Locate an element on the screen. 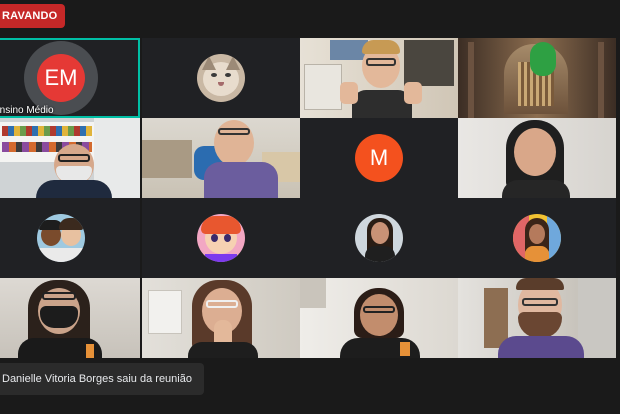  participant-tile-pink is located at coordinates (221, 238).